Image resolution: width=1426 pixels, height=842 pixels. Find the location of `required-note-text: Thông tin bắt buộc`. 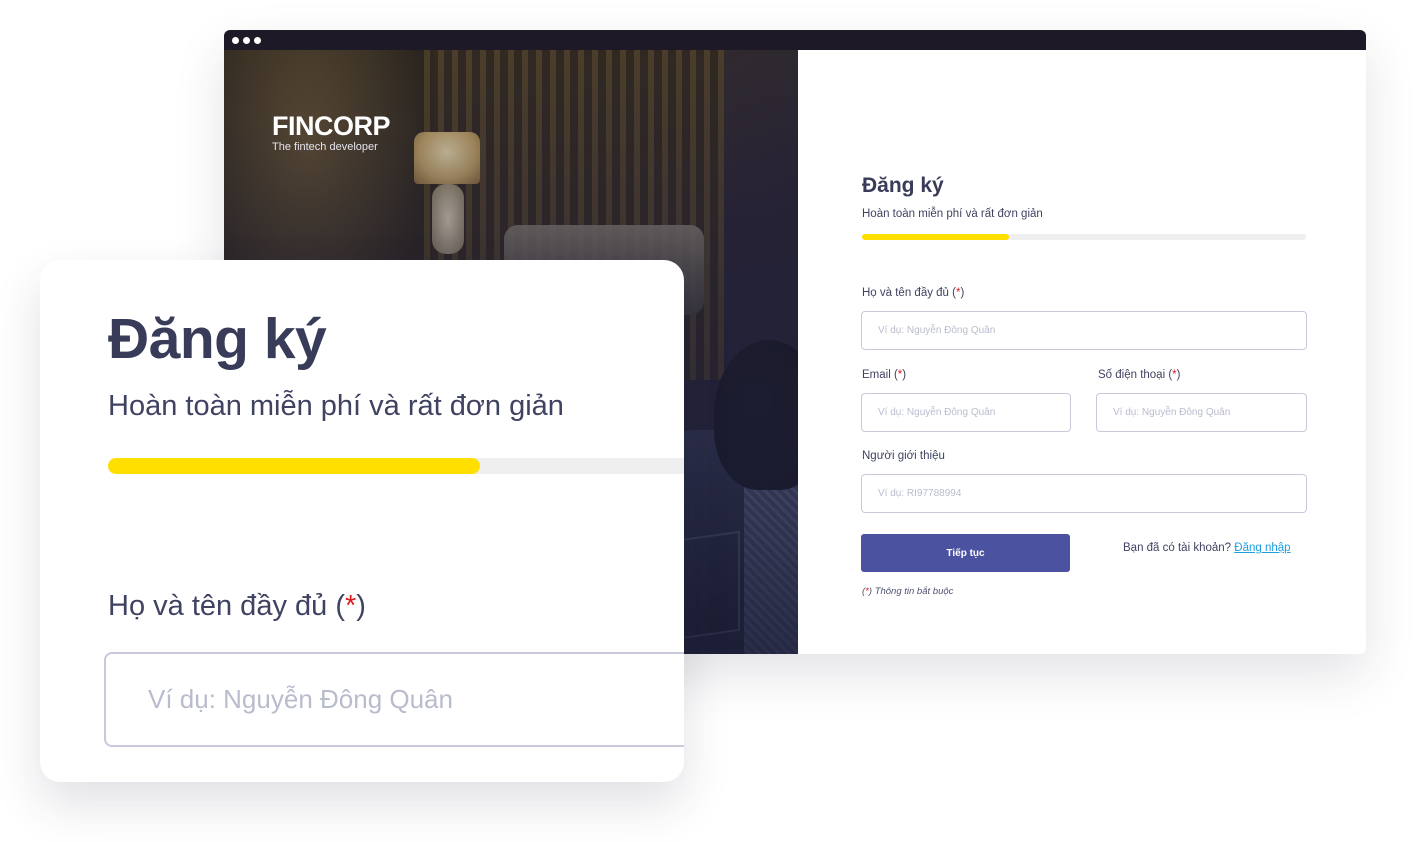

required-note-text: Thông tin bắt buộc is located at coordinates (914, 591).